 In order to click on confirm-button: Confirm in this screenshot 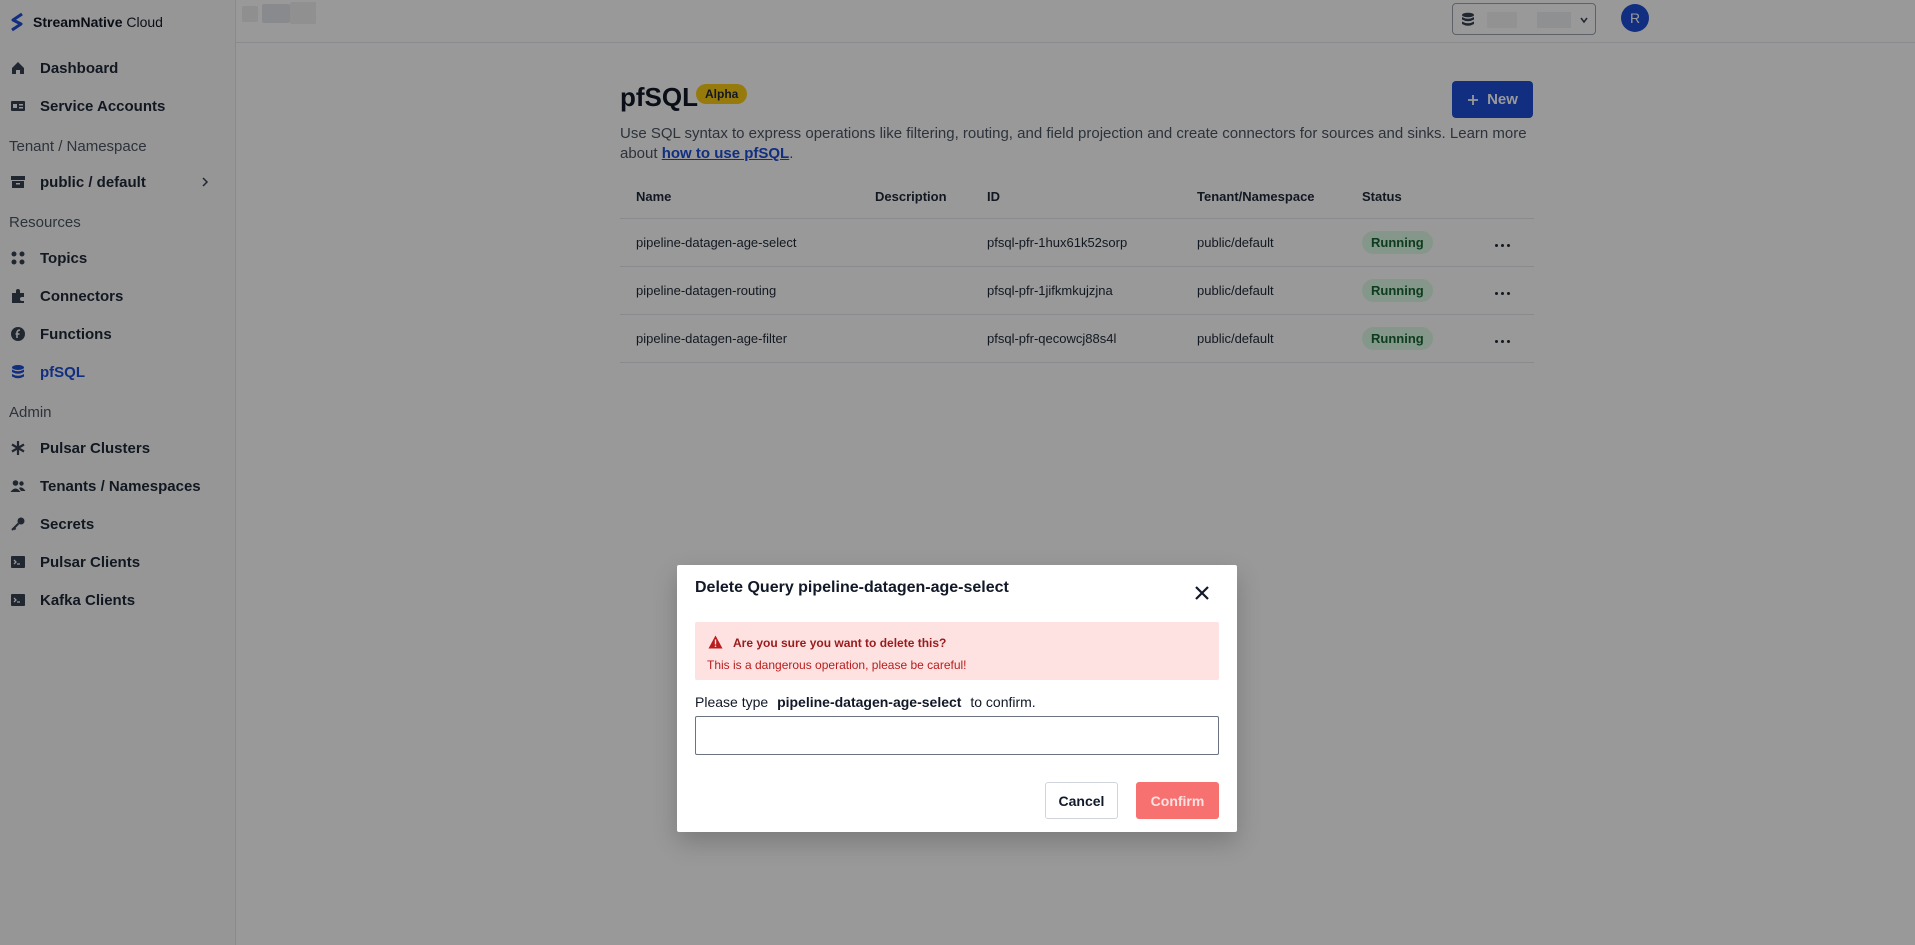, I will do `click(1177, 800)`.